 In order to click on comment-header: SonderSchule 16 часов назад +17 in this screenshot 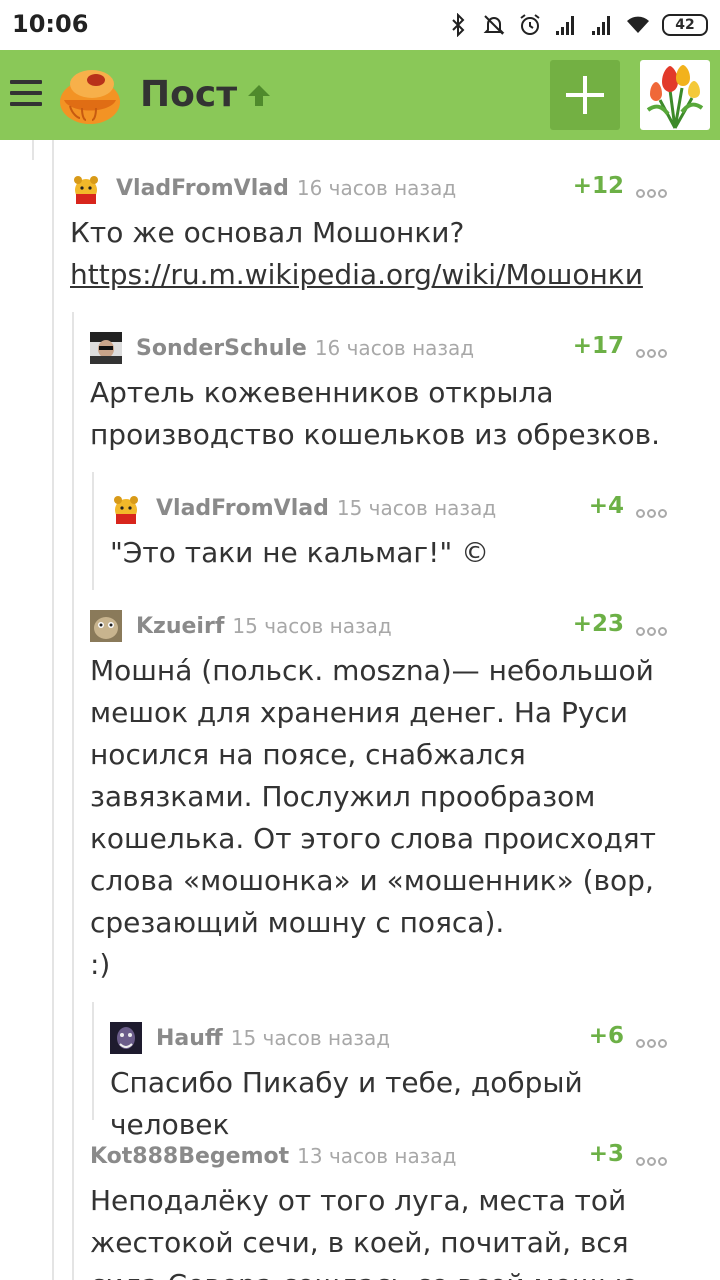, I will do `click(383, 348)`.